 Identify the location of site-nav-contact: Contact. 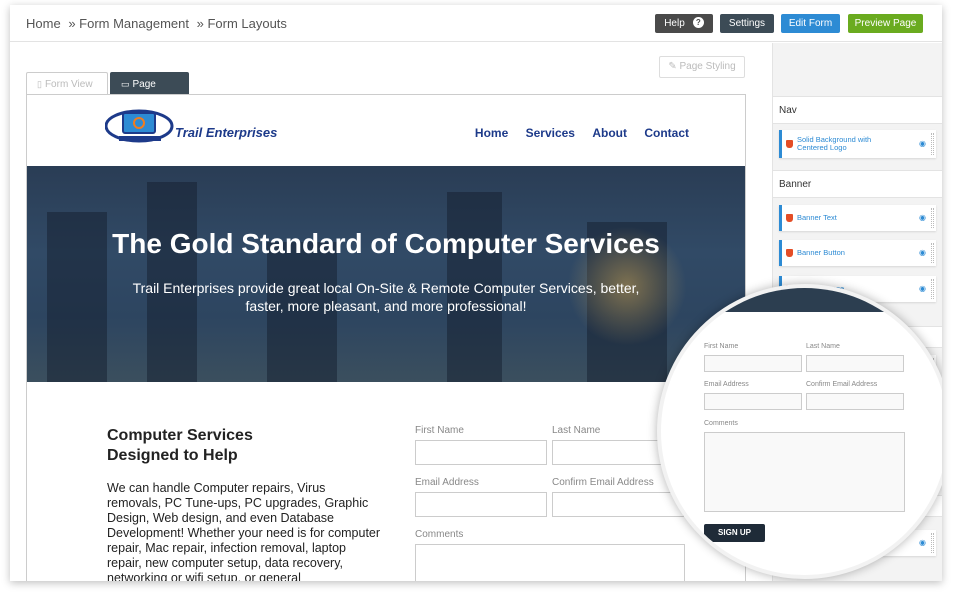
(666, 133).